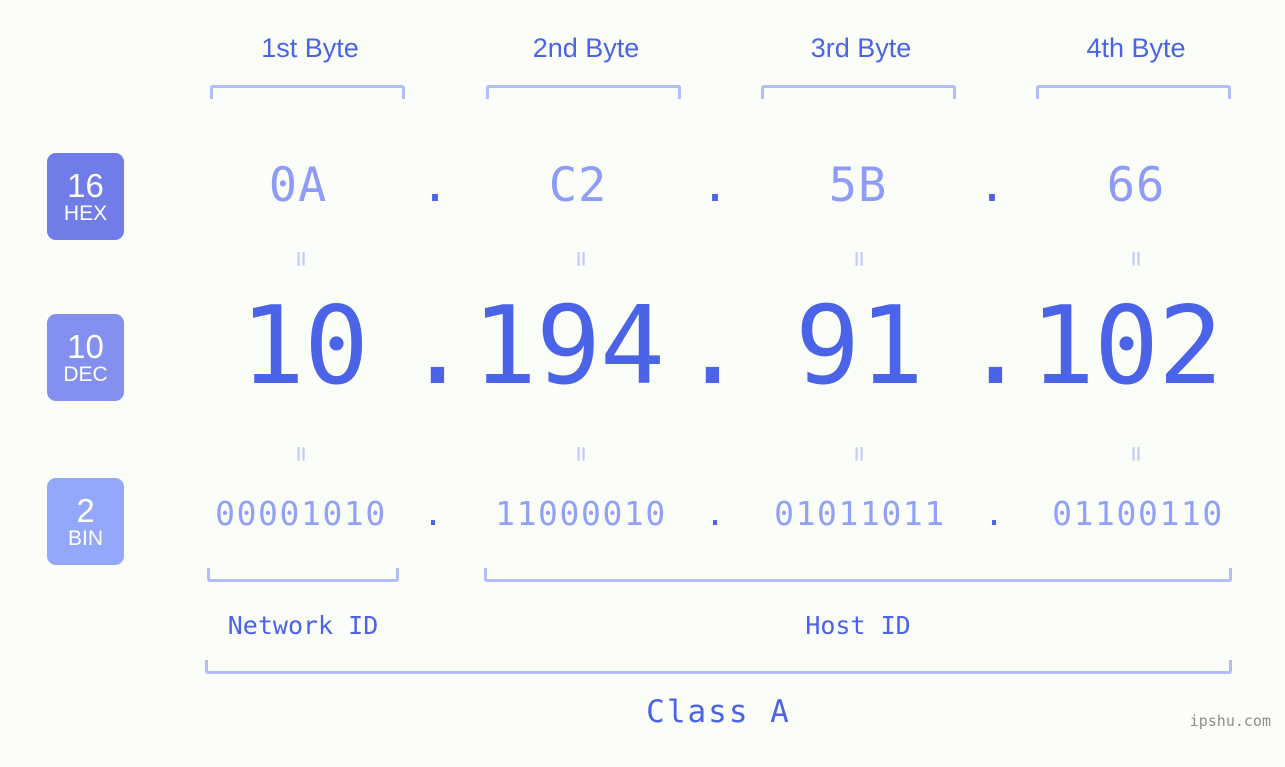 This screenshot has height=767, width=1285. I want to click on base-badge-hex: 16 HEX, so click(85, 196).